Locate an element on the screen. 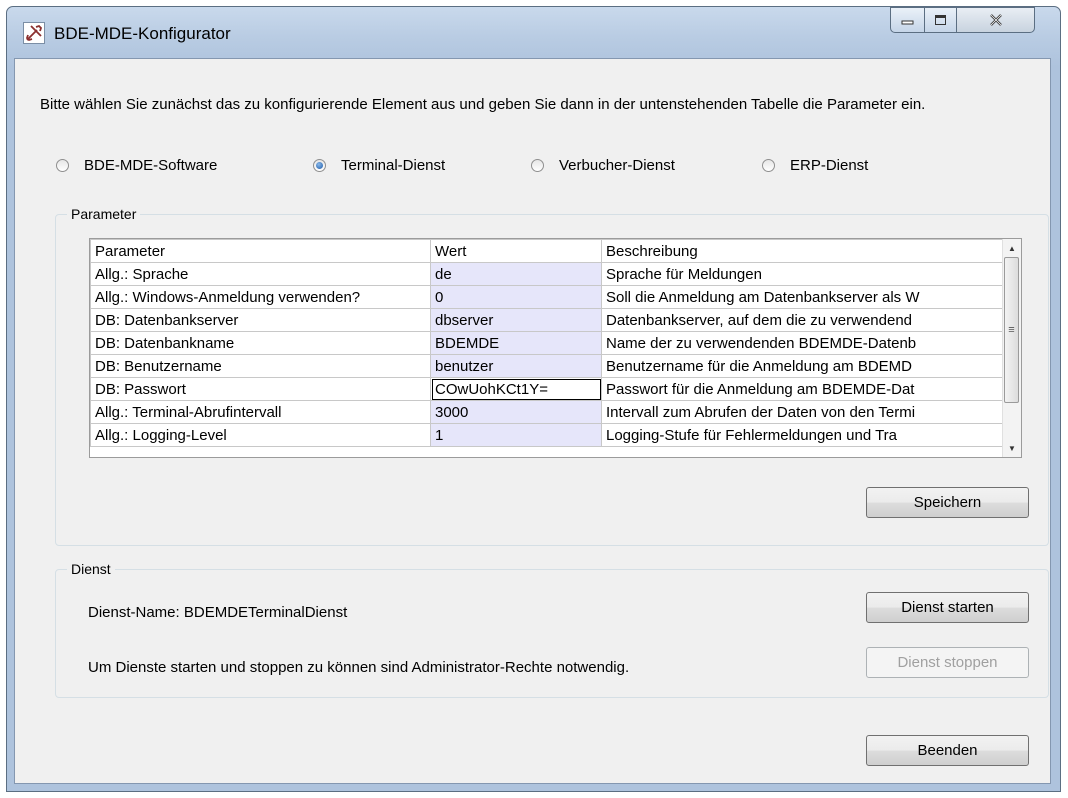 The width and height of the screenshot is (1068, 798). radio-label: BDE-MDE-Software is located at coordinates (151, 165).